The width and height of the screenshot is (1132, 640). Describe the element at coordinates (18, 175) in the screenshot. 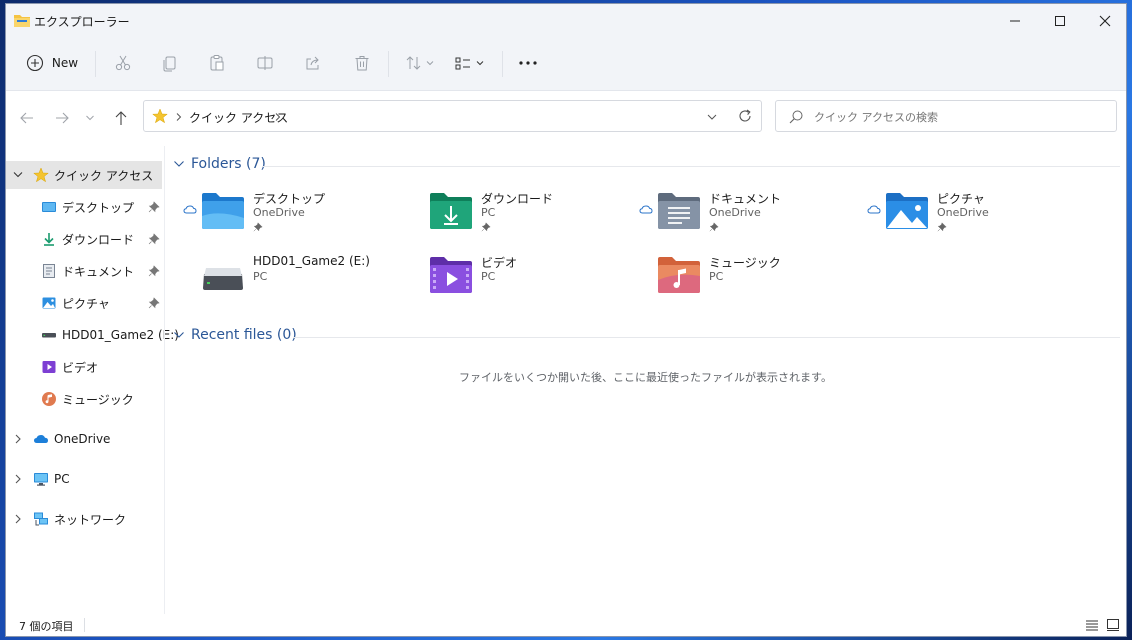

I see `chevron-down-icon` at that location.